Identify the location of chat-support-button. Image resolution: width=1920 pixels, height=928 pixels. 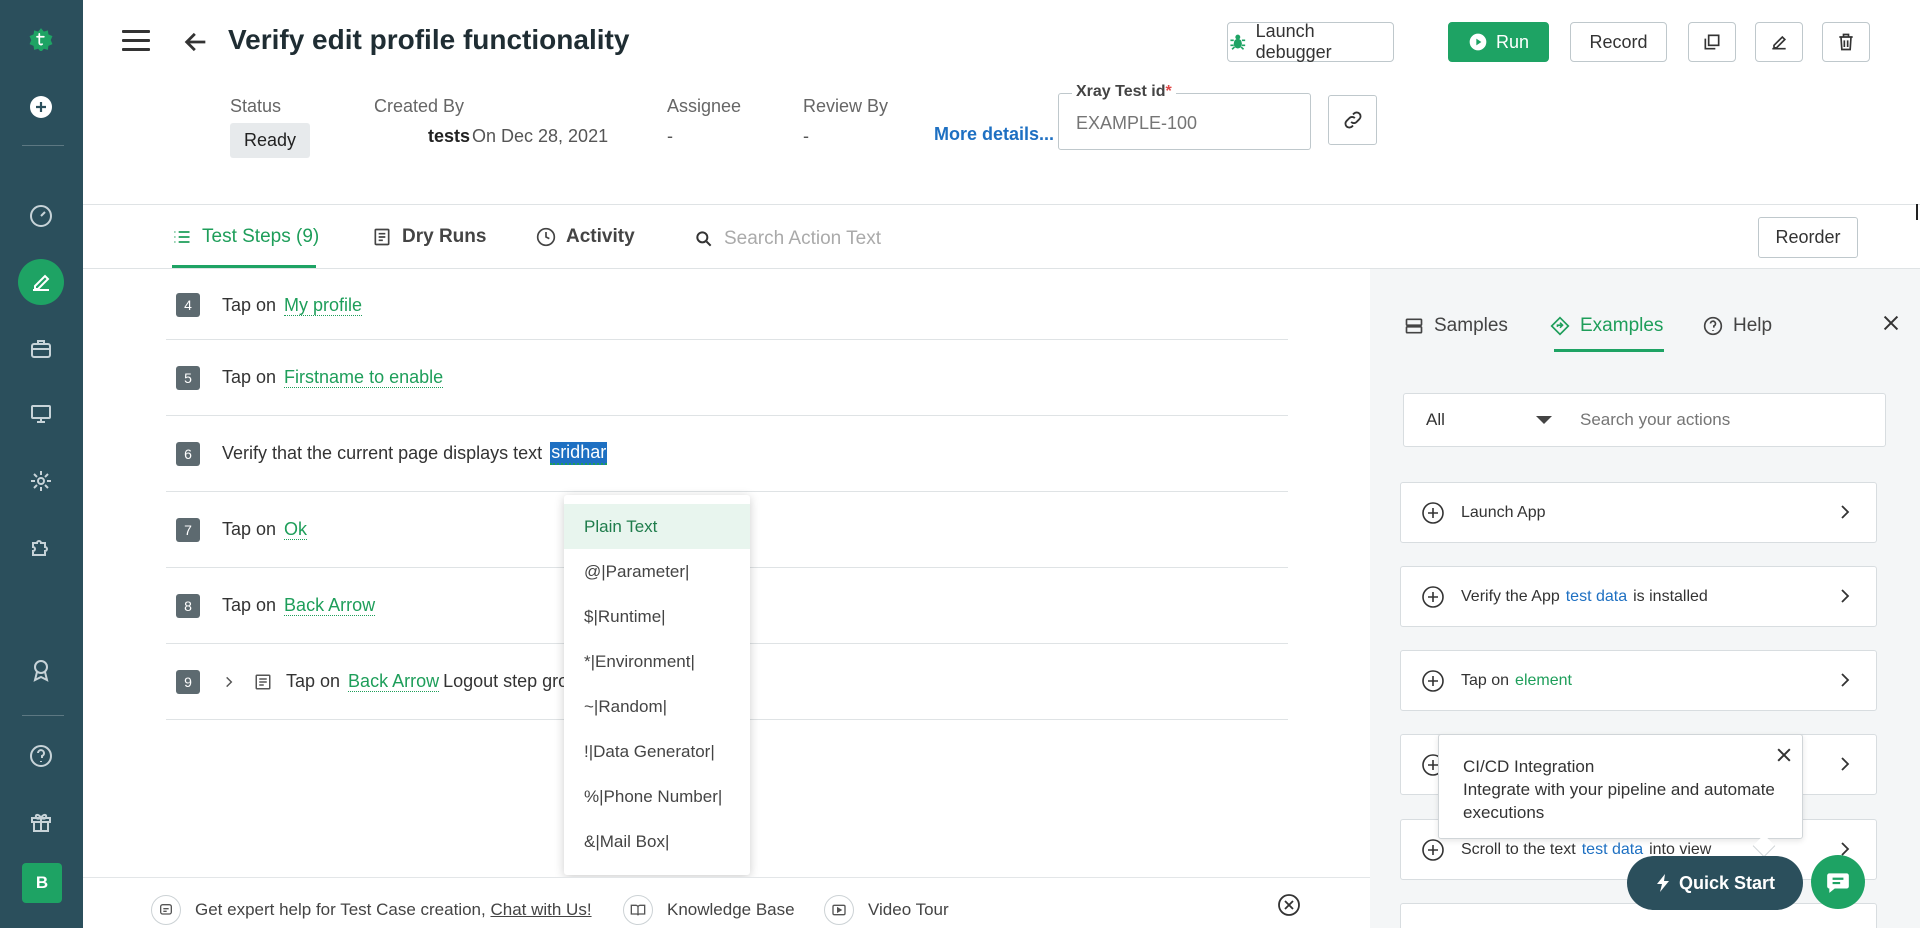
(1838, 882).